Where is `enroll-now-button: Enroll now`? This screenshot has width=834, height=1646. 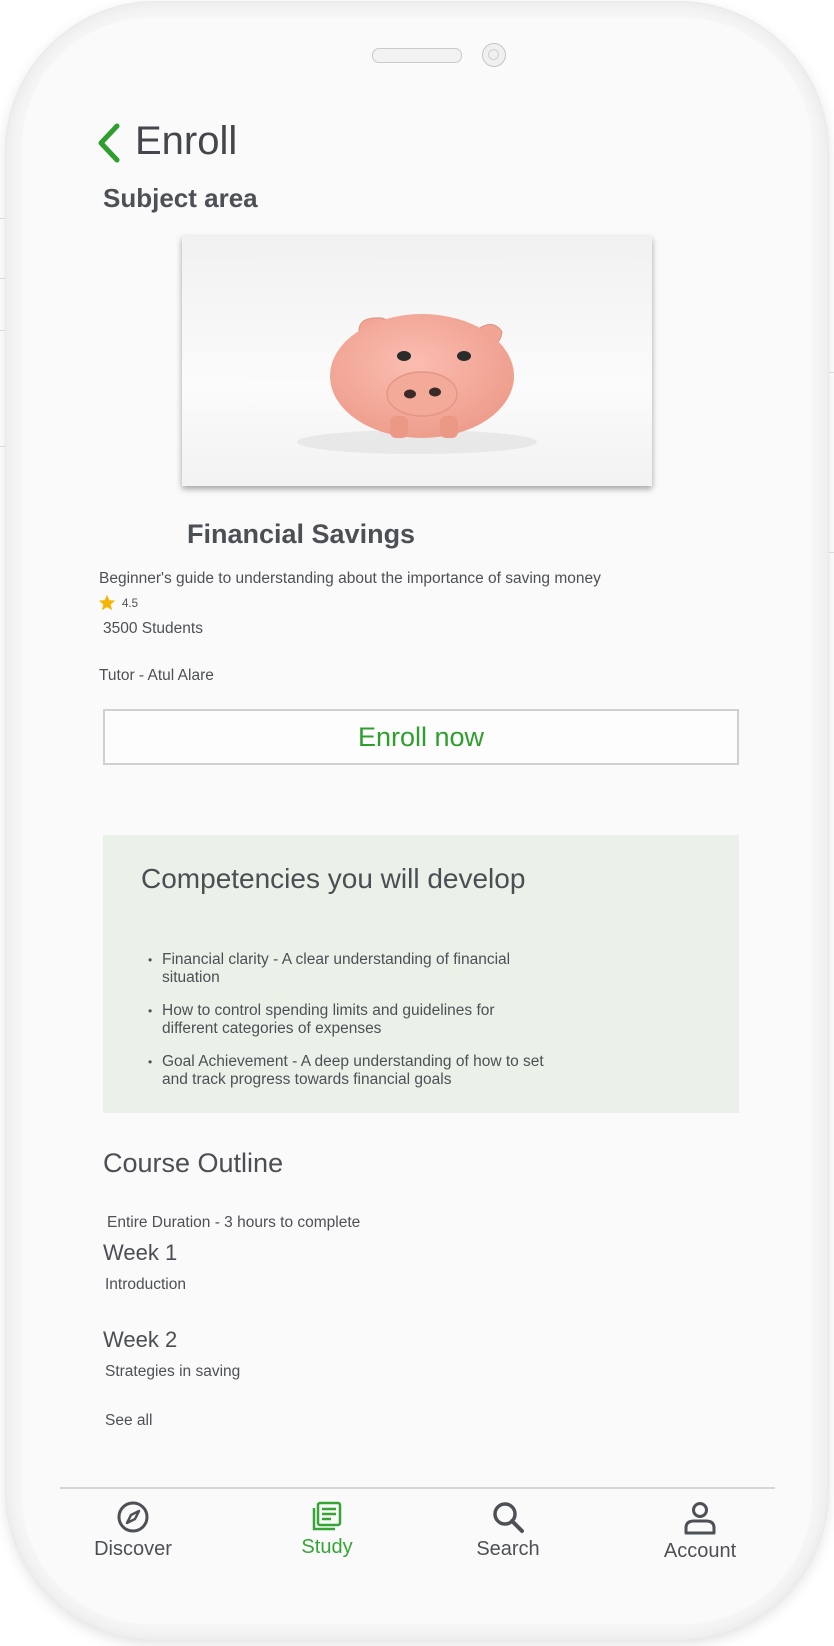
enroll-now-button: Enroll now is located at coordinates (421, 737).